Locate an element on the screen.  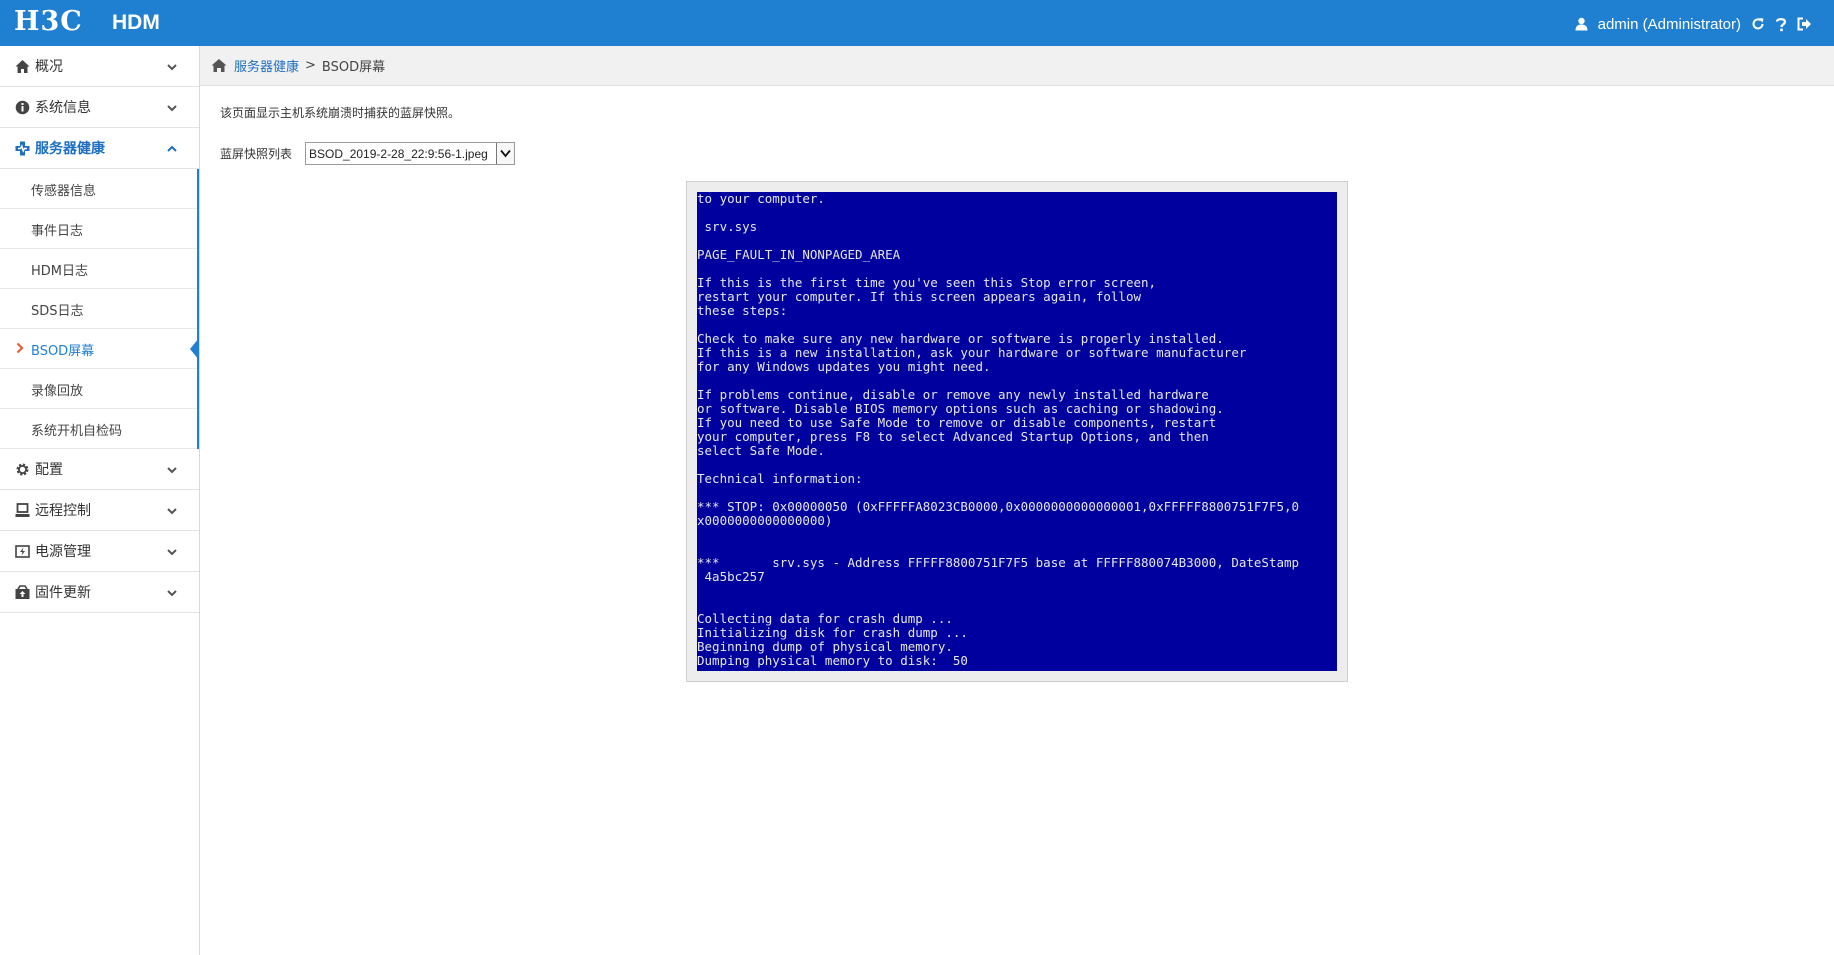
snapshot-select: BSOD_2019-2-28_22:9:56-1.jpeg is located at coordinates (410, 153).